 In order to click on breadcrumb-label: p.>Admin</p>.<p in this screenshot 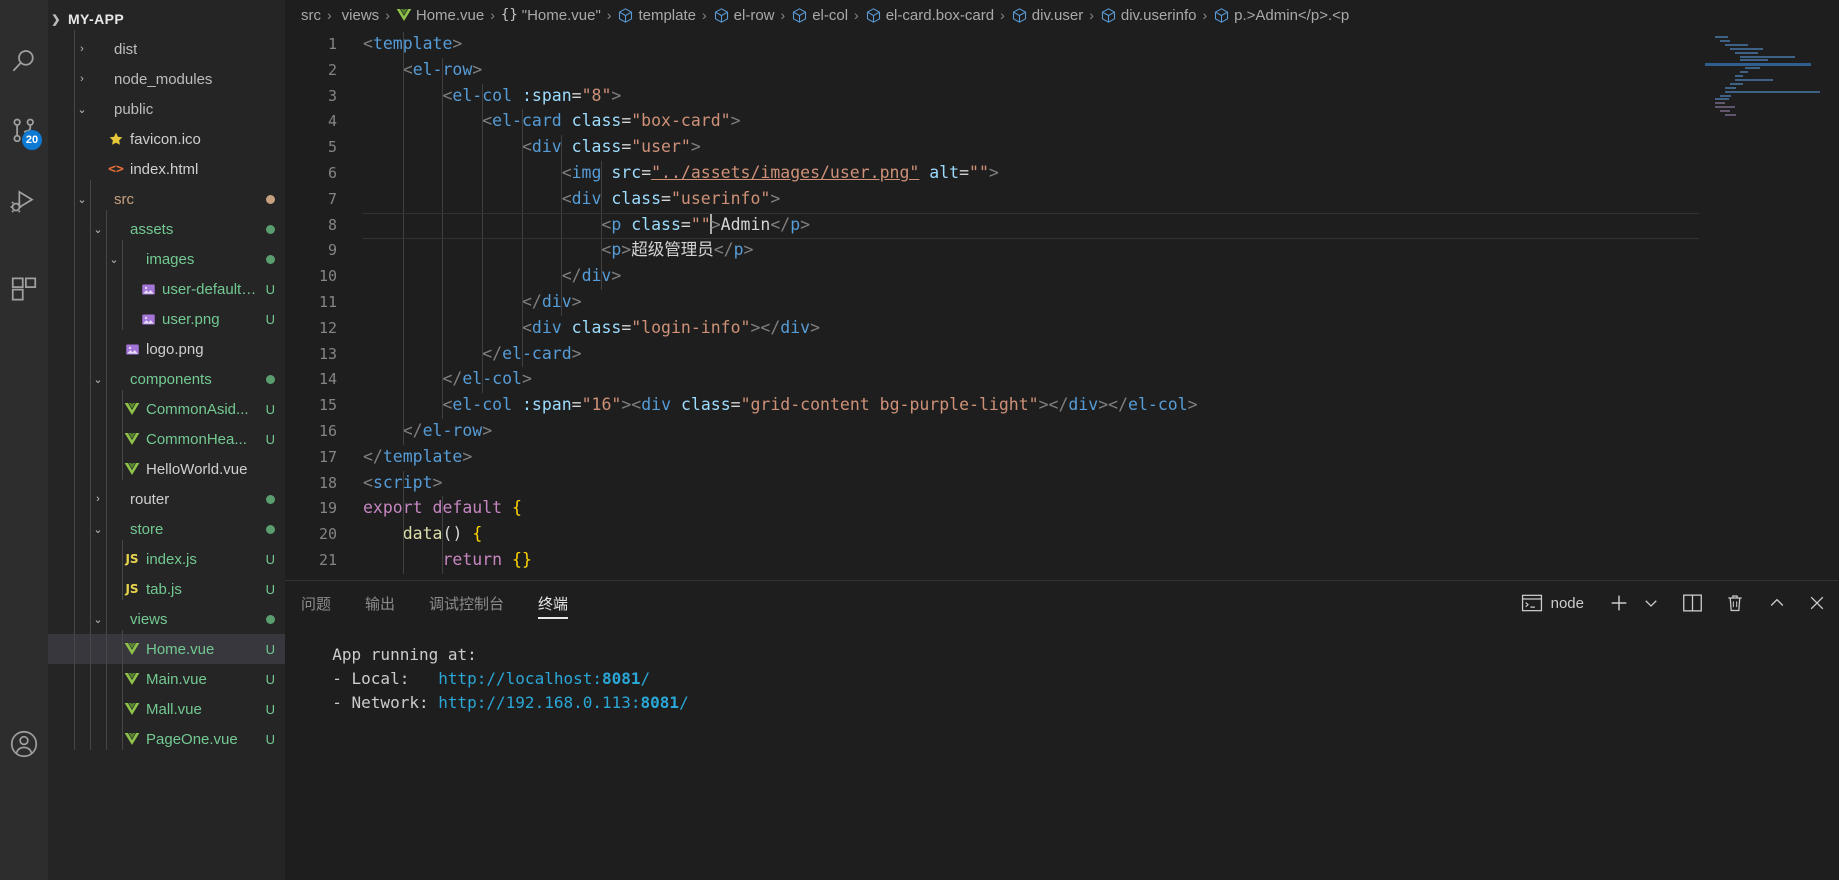, I will do `click(1292, 15)`.